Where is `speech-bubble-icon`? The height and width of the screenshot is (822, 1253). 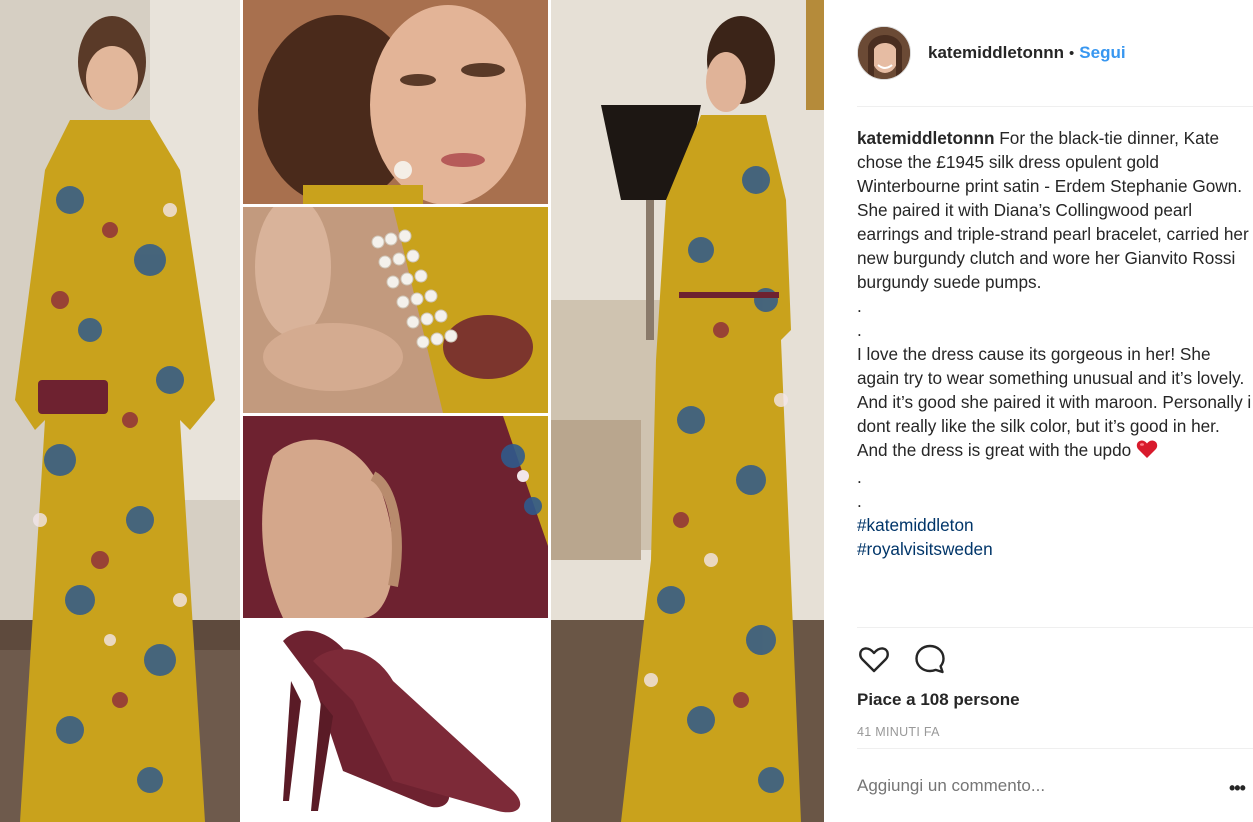
speech-bubble-icon is located at coordinates (930, 659).